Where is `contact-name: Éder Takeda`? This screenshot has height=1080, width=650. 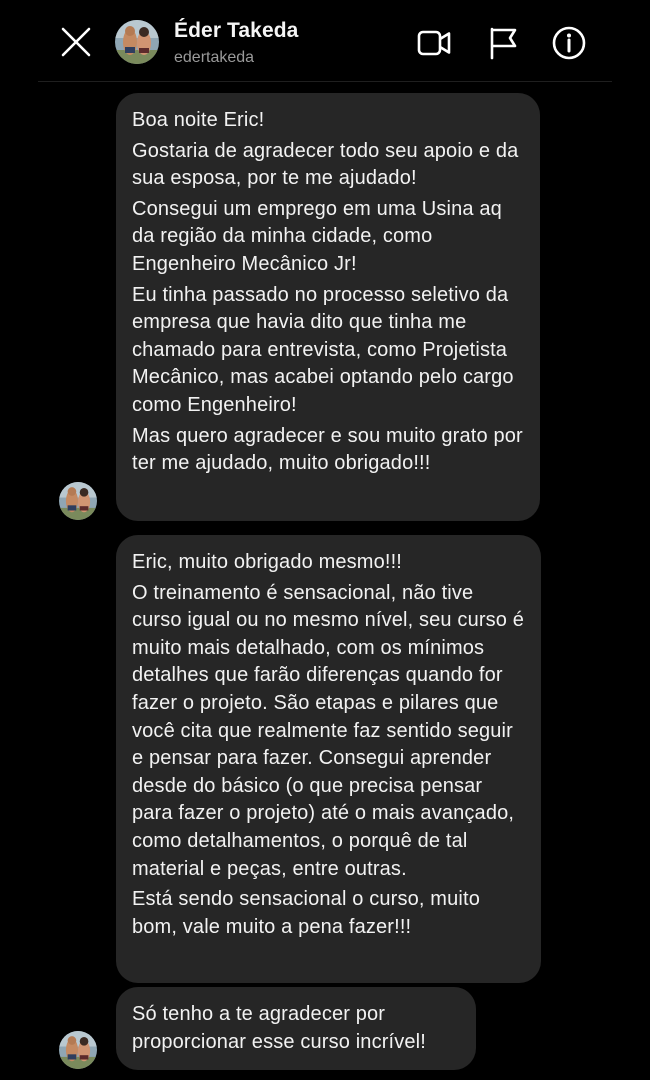
contact-name: Éder Takeda is located at coordinates (236, 31).